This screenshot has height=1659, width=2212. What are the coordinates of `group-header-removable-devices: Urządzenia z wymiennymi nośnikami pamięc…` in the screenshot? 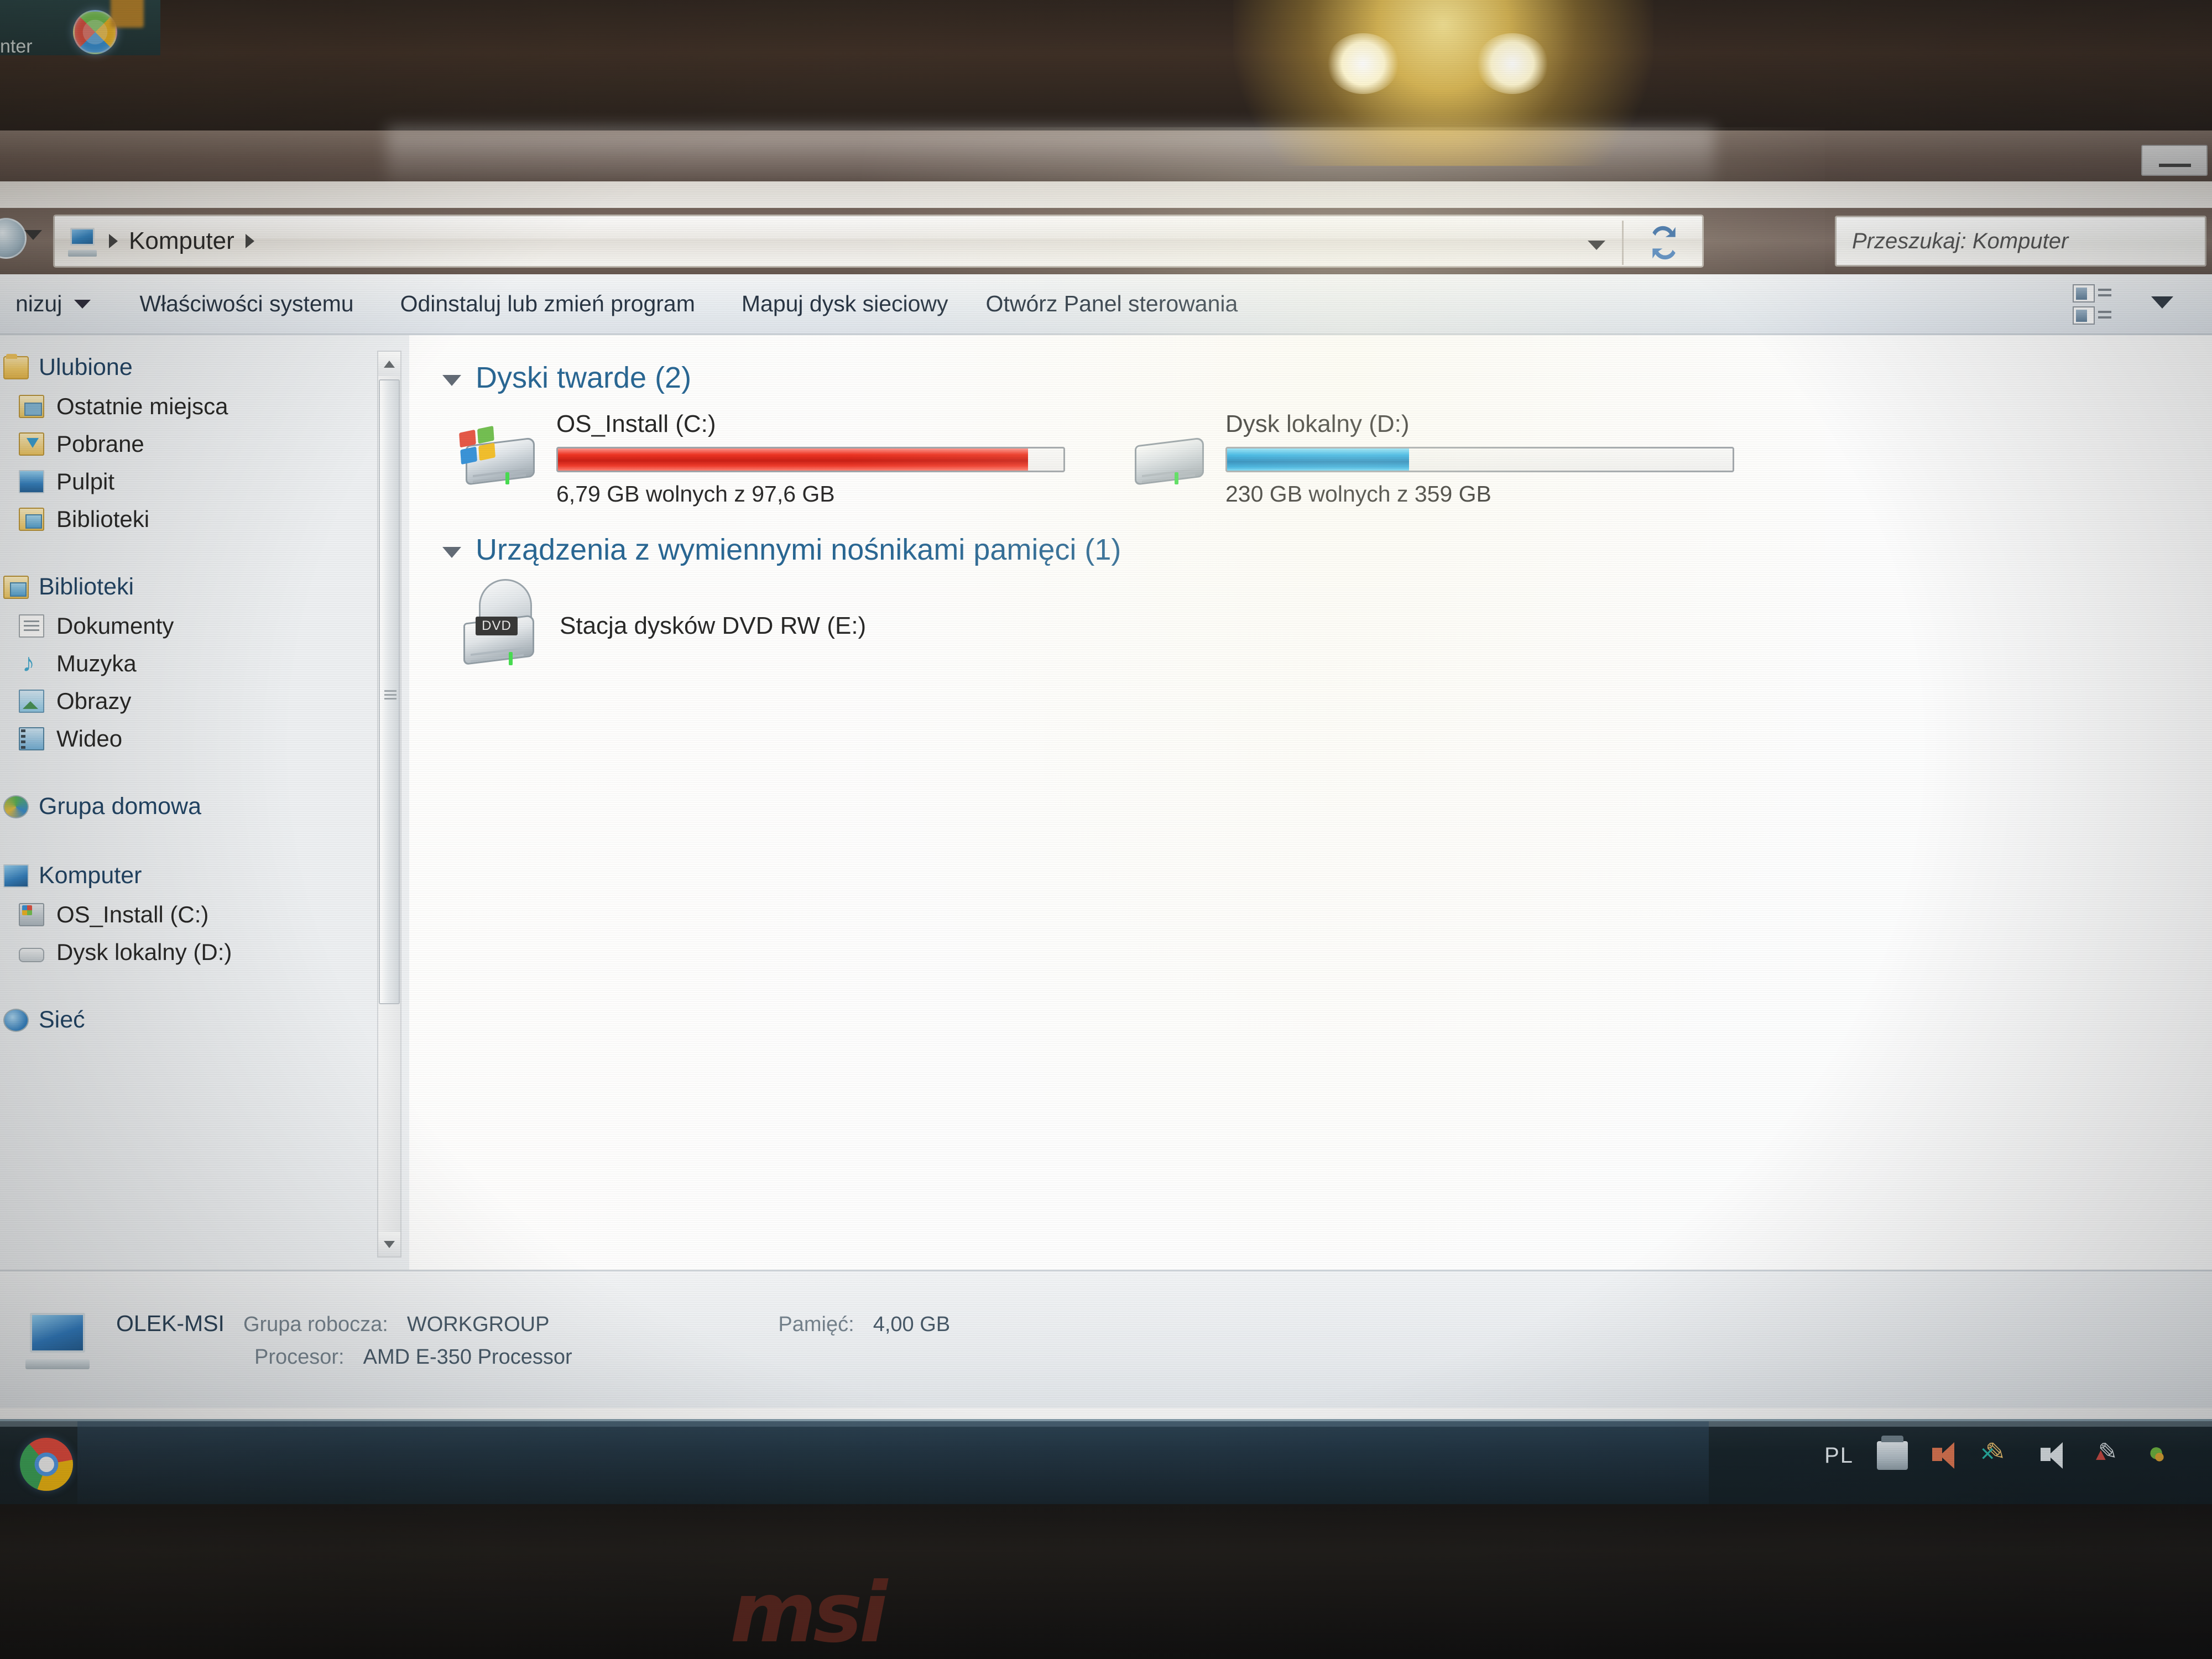 It's located at (1327, 550).